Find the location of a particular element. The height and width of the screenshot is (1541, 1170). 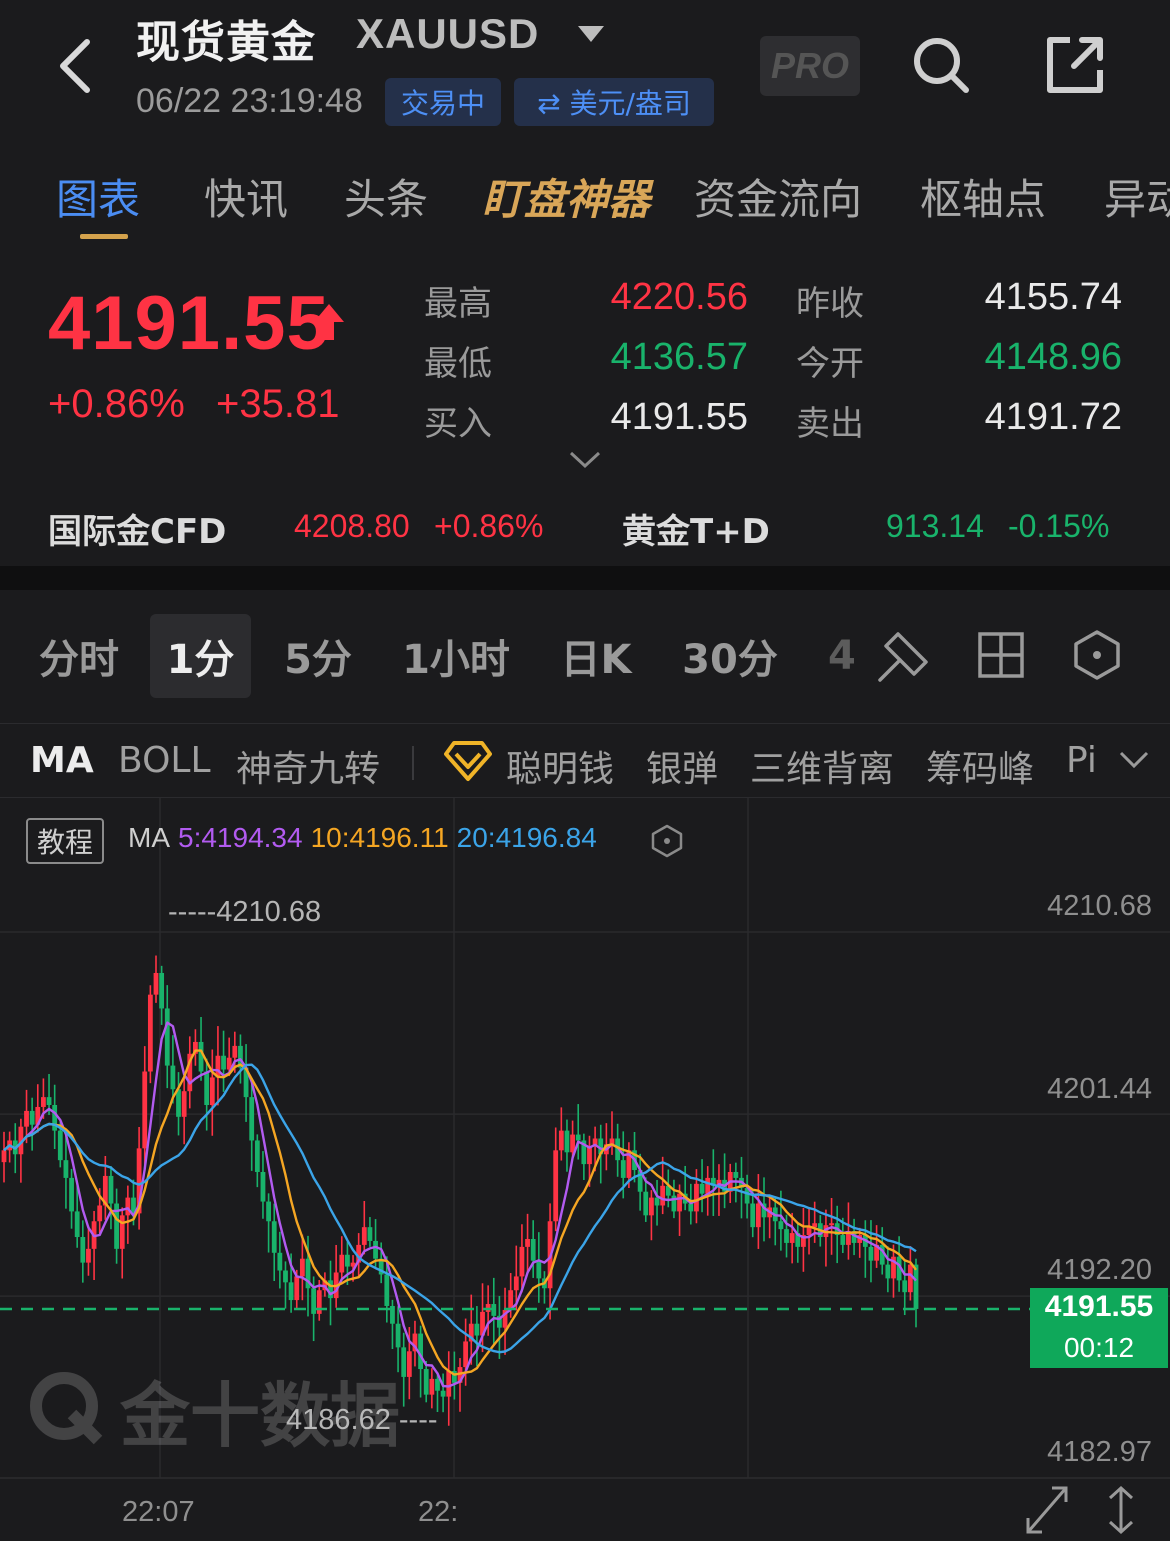

chart-settings-button is located at coordinates (1097, 655).